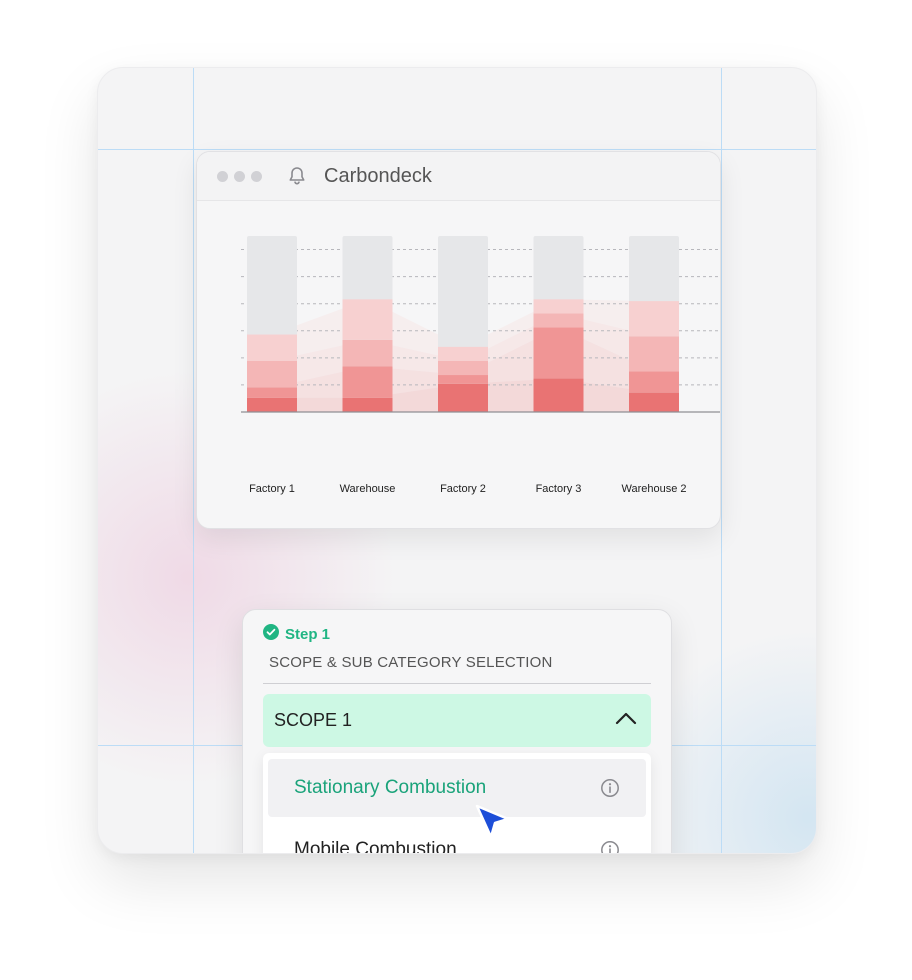  Describe the element at coordinates (411, 662) in the screenshot. I see `section-title: SCOPE & SUB CATEGORY SELECTION` at that location.